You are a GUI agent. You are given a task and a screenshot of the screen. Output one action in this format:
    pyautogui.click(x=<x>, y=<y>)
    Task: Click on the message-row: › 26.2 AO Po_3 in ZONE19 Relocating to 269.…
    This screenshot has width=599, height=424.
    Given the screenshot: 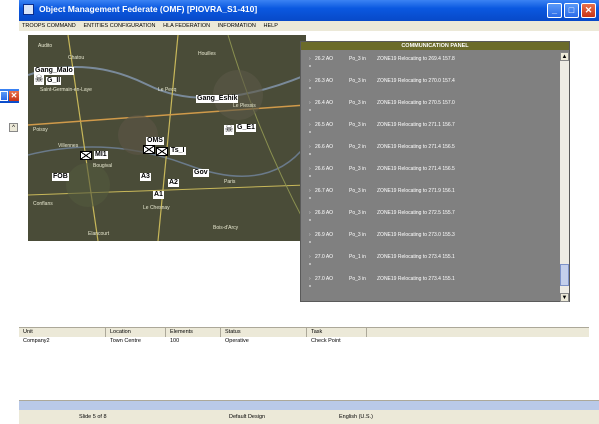 What is the action you would take?
    pyautogui.click(x=434, y=63)
    